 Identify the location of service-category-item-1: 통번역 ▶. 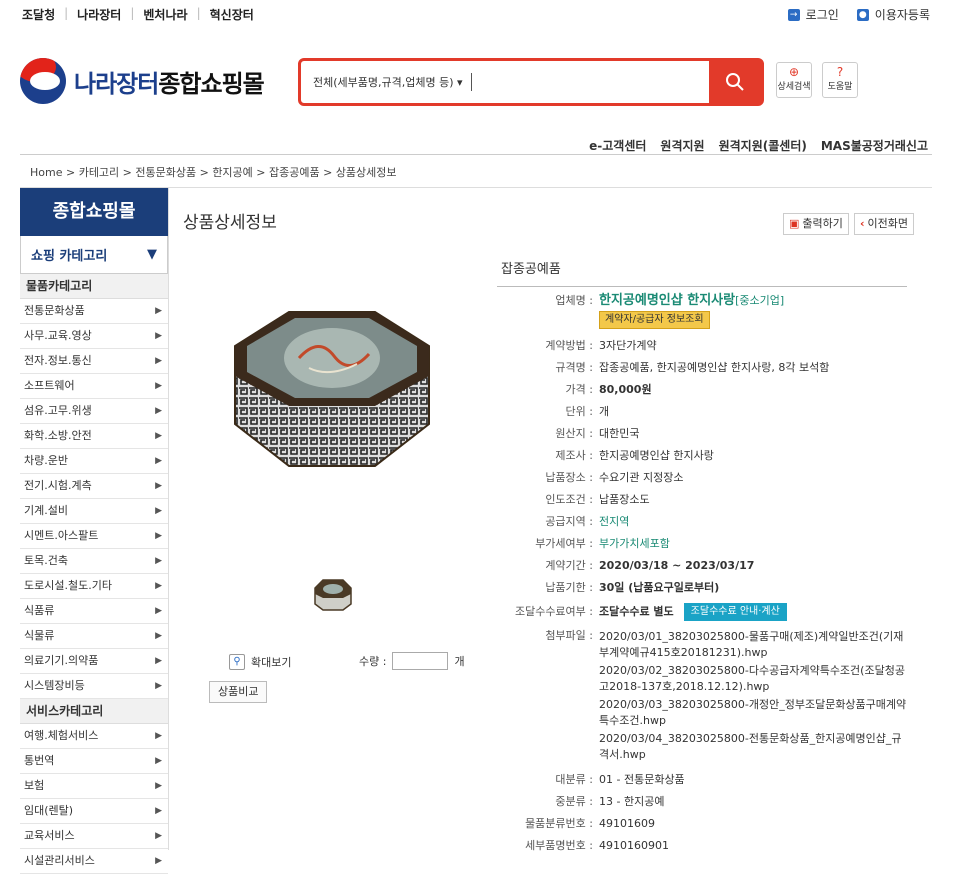
(94, 761).